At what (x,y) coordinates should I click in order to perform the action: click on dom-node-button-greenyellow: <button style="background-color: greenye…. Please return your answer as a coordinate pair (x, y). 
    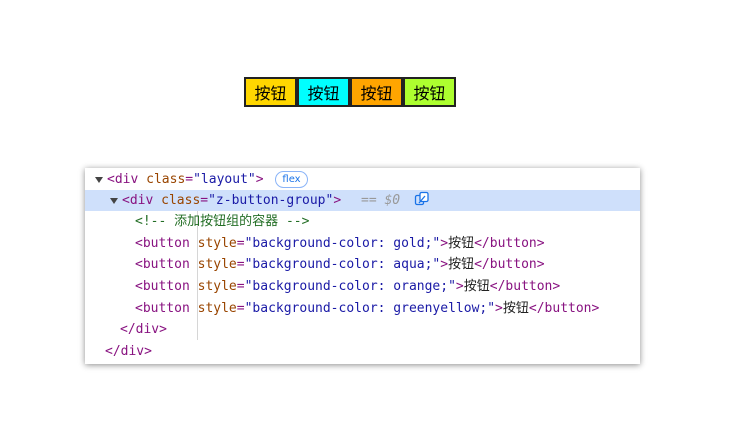
    Looking at the image, I should click on (362, 308).